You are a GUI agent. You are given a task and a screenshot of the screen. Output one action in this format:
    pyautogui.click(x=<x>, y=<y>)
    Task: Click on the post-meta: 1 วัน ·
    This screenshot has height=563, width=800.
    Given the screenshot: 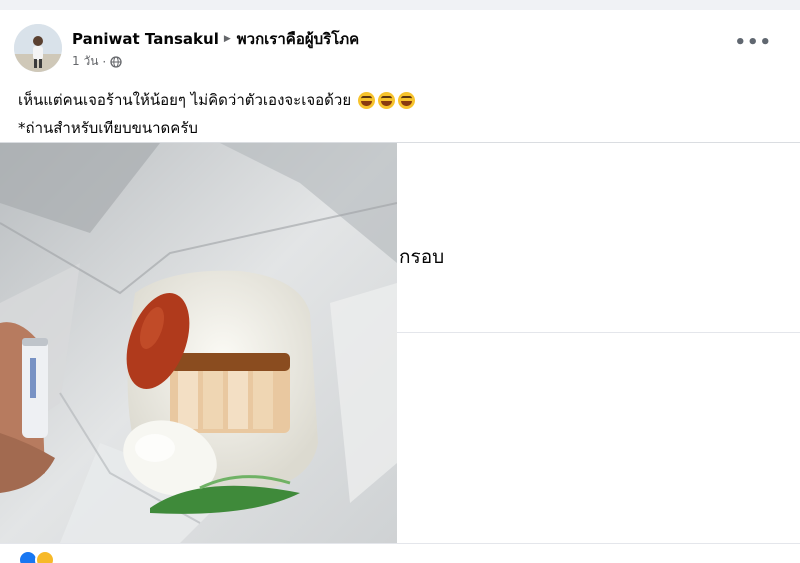 What is the action you would take?
    pyautogui.click(x=97, y=61)
    